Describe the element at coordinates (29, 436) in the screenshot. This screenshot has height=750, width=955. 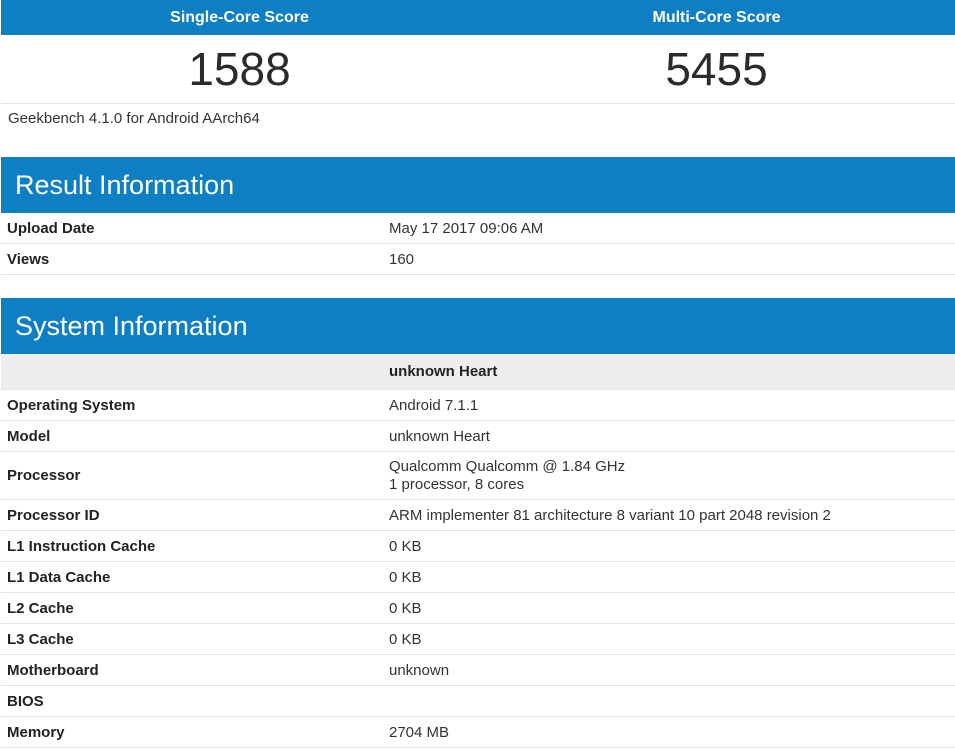
I see `row-key: Model` at that location.